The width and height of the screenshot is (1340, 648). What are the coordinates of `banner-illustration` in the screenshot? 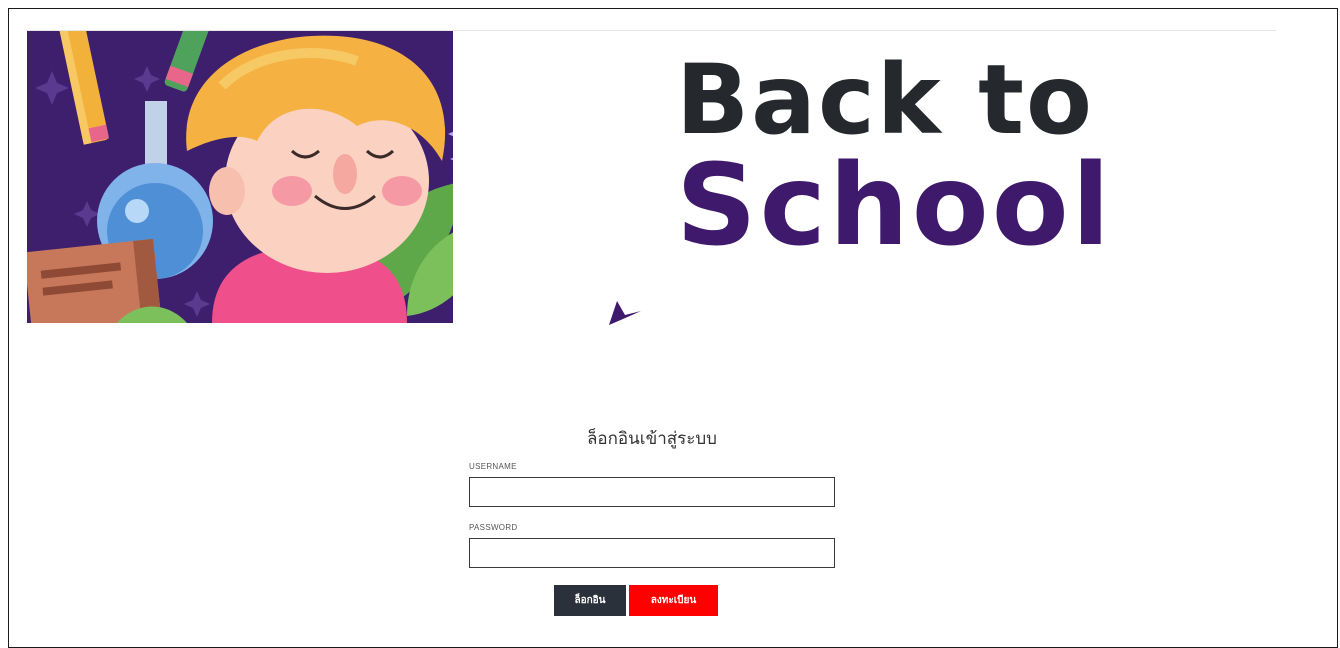 It's located at (240, 177).